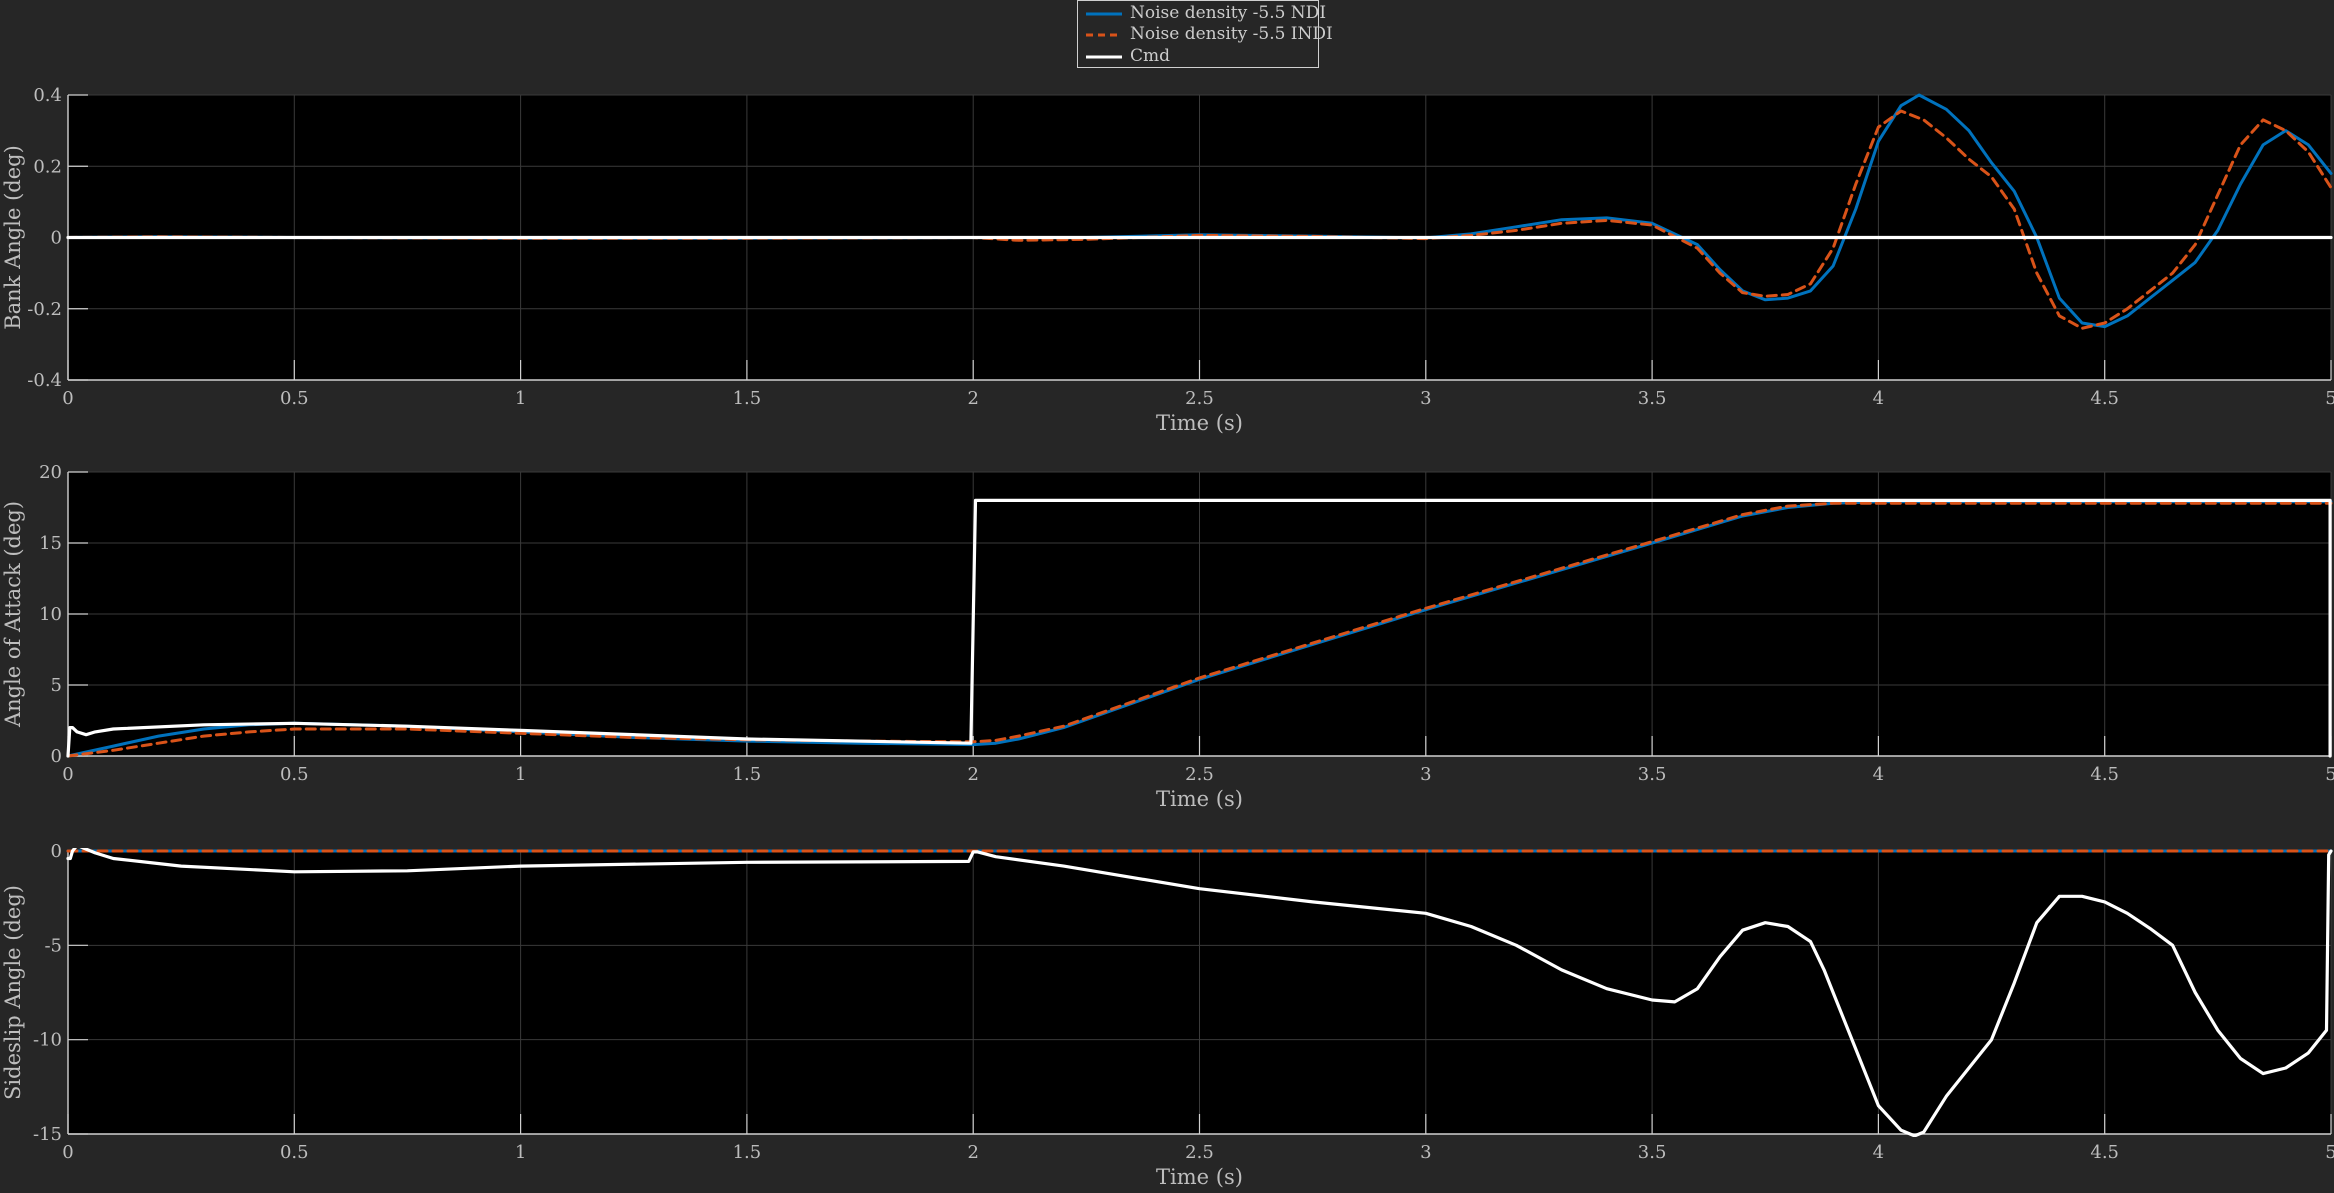 Image resolution: width=2334 pixels, height=1193 pixels. What do you see at coordinates (44, 309) in the screenshot?
I see `panel-1-ytick-label: -0.2` at bounding box center [44, 309].